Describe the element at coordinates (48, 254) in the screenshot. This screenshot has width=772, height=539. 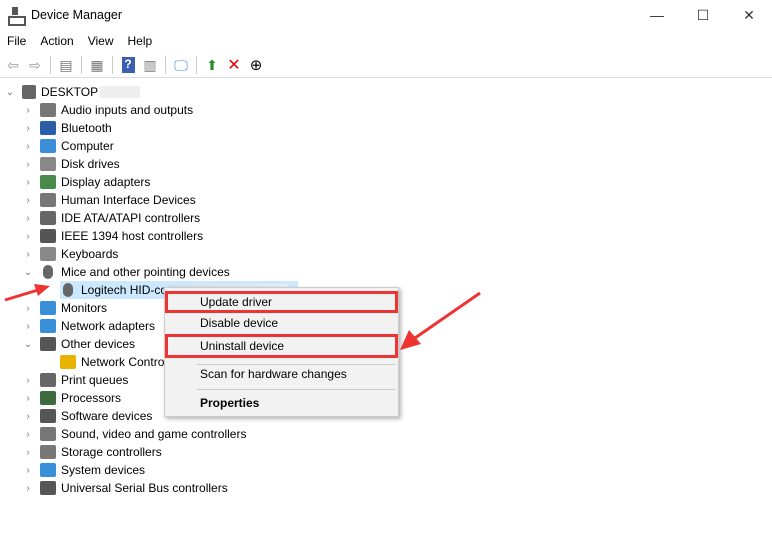
I see `keyboard-icon` at that location.